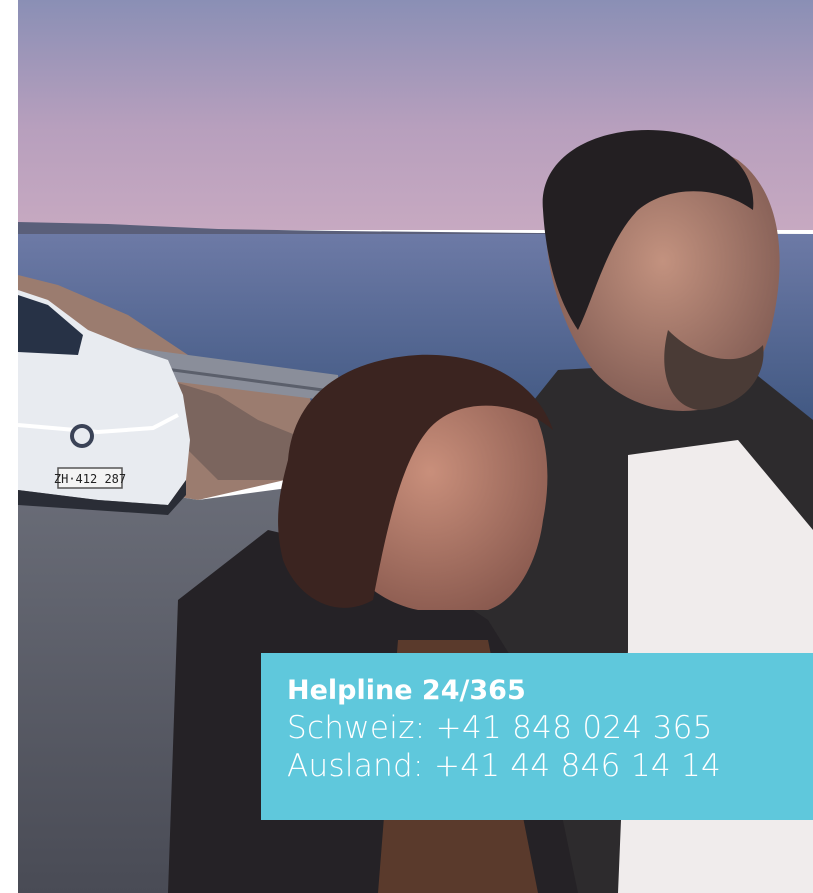 This screenshot has height=893, width=813. What do you see at coordinates (550, 766) in the screenshot?
I see `helpline-abroad-phone: Ausland: +41 44 846 14 14` at bounding box center [550, 766].